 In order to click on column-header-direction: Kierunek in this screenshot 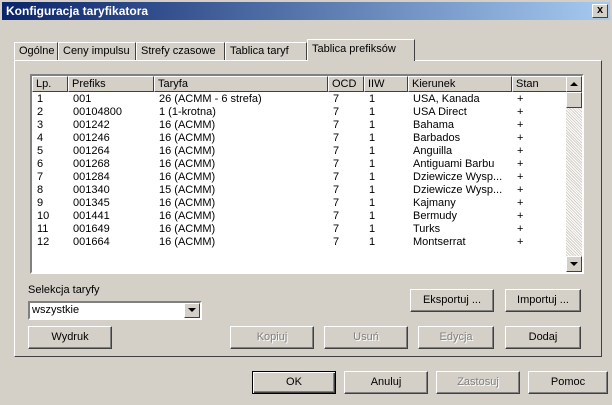, I will do `click(460, 84)`.